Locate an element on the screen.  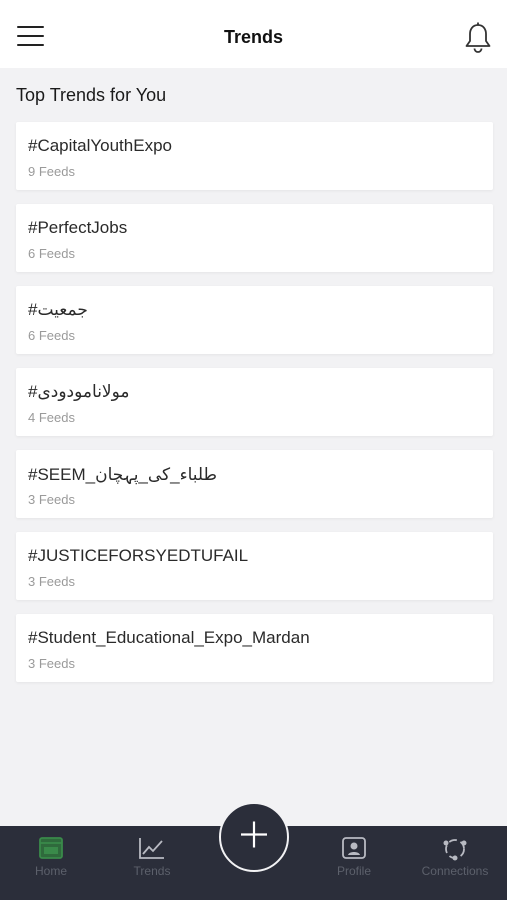
trend-tag: #Student_Educational_Expo_Mardan is located at coordinates (169, 637).